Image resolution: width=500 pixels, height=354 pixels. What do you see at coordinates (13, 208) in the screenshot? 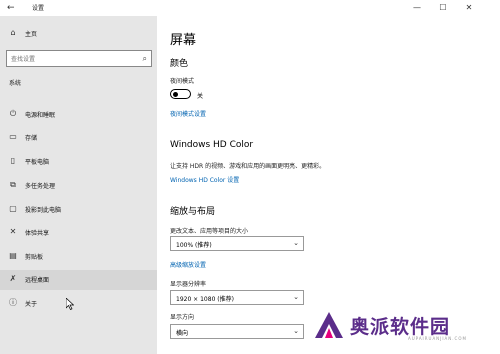
I see `projecting-icon: ▢` at bounding box center [13, 208].